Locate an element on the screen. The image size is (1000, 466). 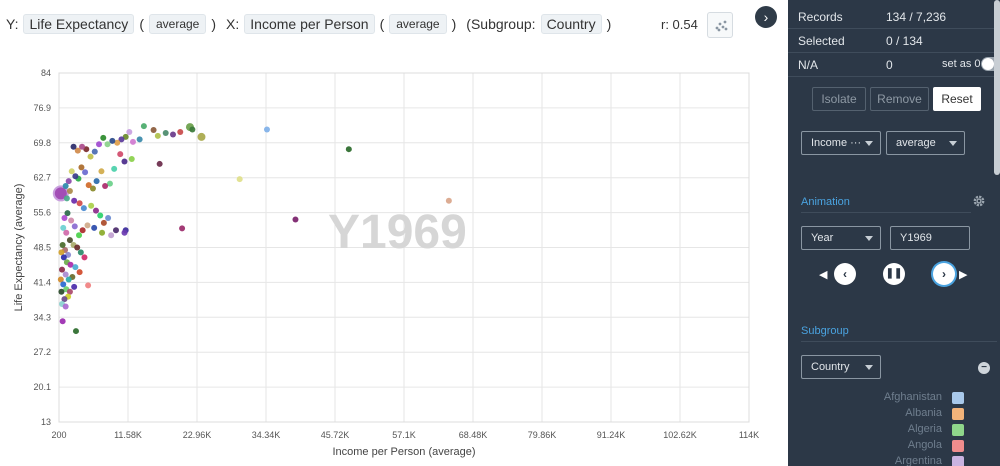
legend-item: Afghanistan is located at coordinates (908, 398).